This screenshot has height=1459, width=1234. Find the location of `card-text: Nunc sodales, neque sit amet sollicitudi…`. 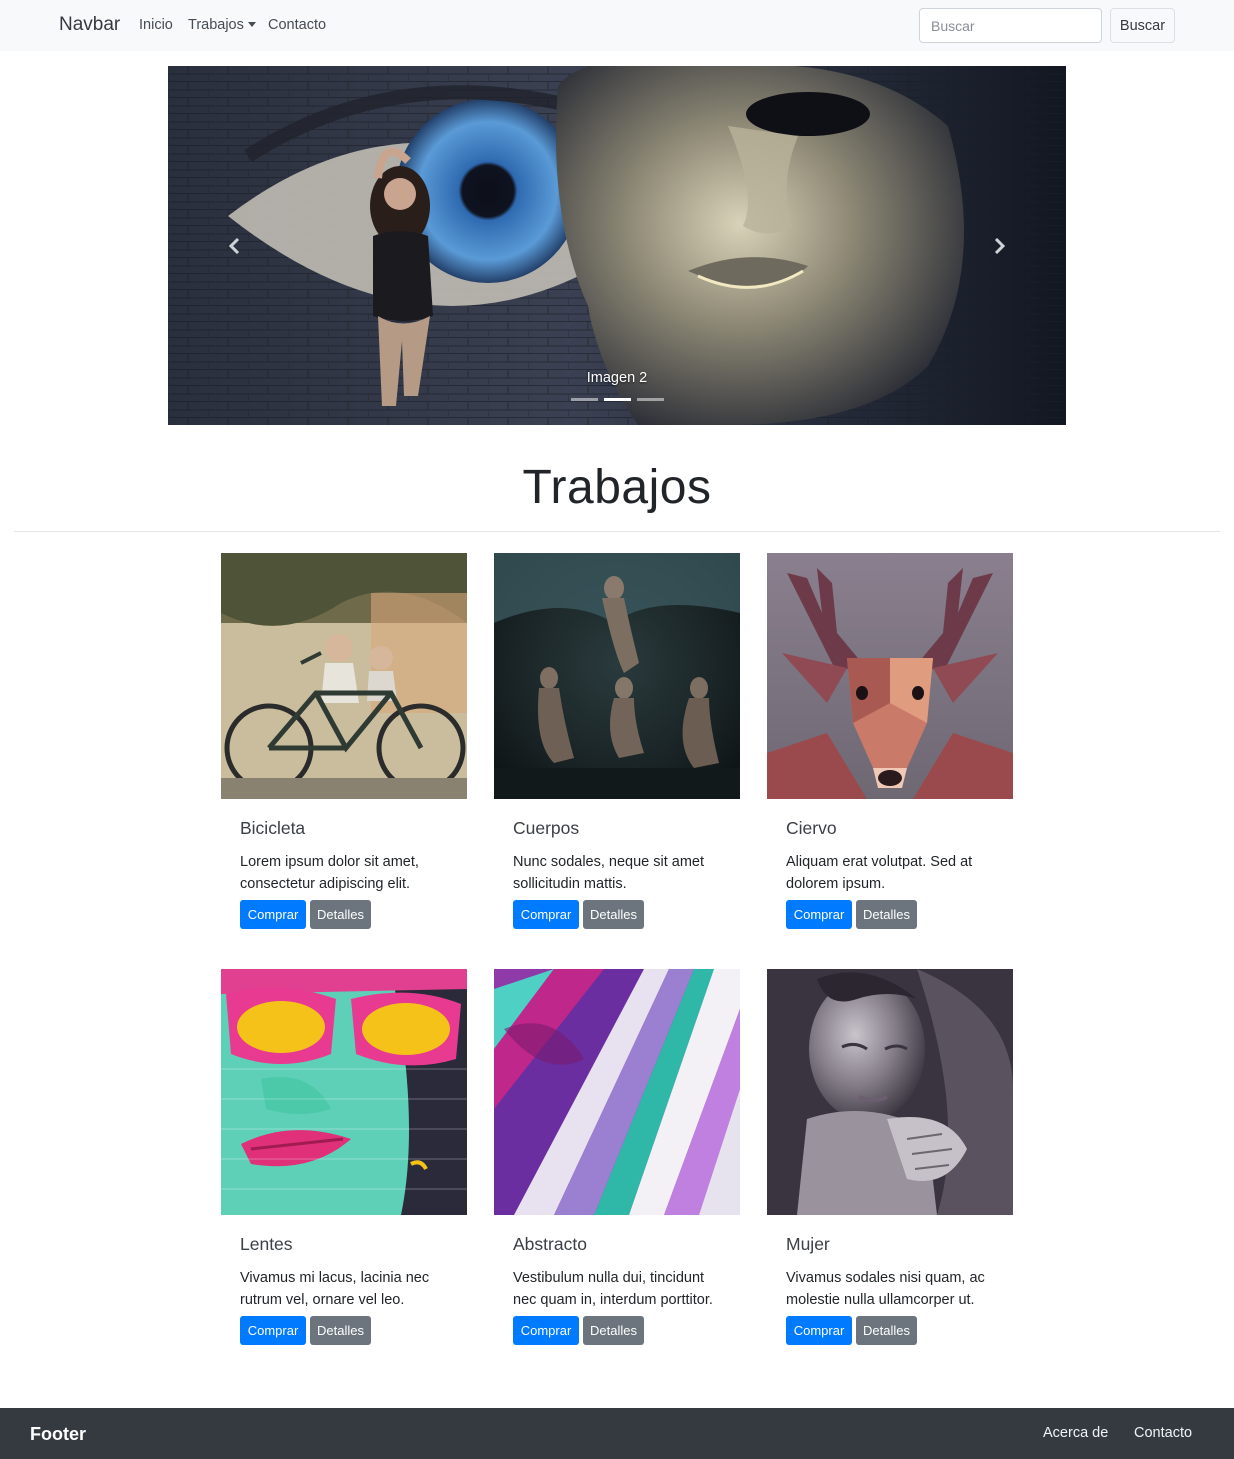

card-text: Nunc sodales, neque sit amet sollicitudi… is located at coordinates (609, 873).